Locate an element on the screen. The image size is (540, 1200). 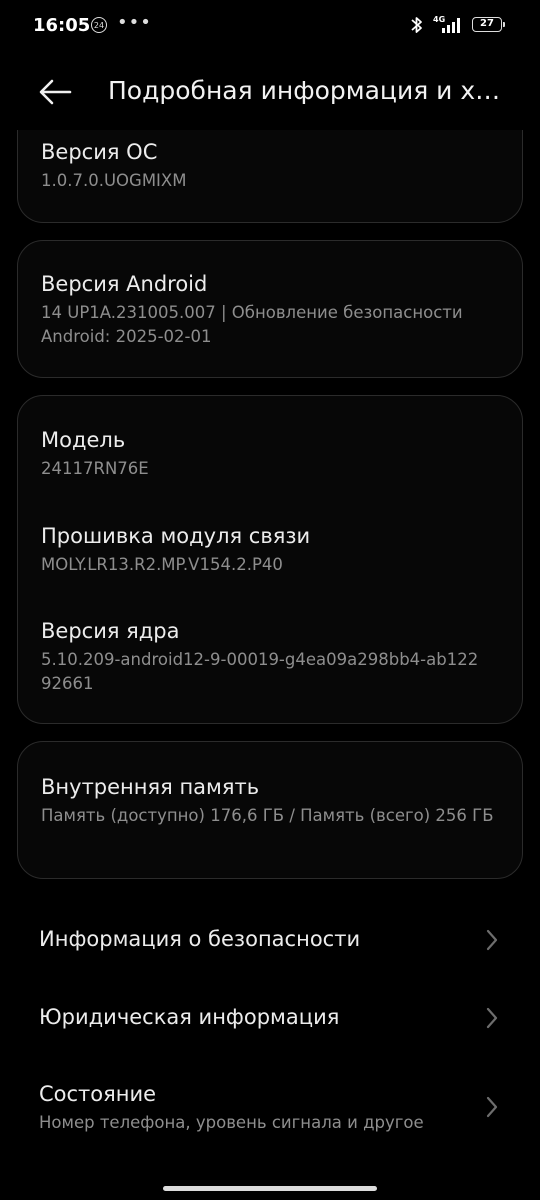
back-button is located at coordinates (56, 92).